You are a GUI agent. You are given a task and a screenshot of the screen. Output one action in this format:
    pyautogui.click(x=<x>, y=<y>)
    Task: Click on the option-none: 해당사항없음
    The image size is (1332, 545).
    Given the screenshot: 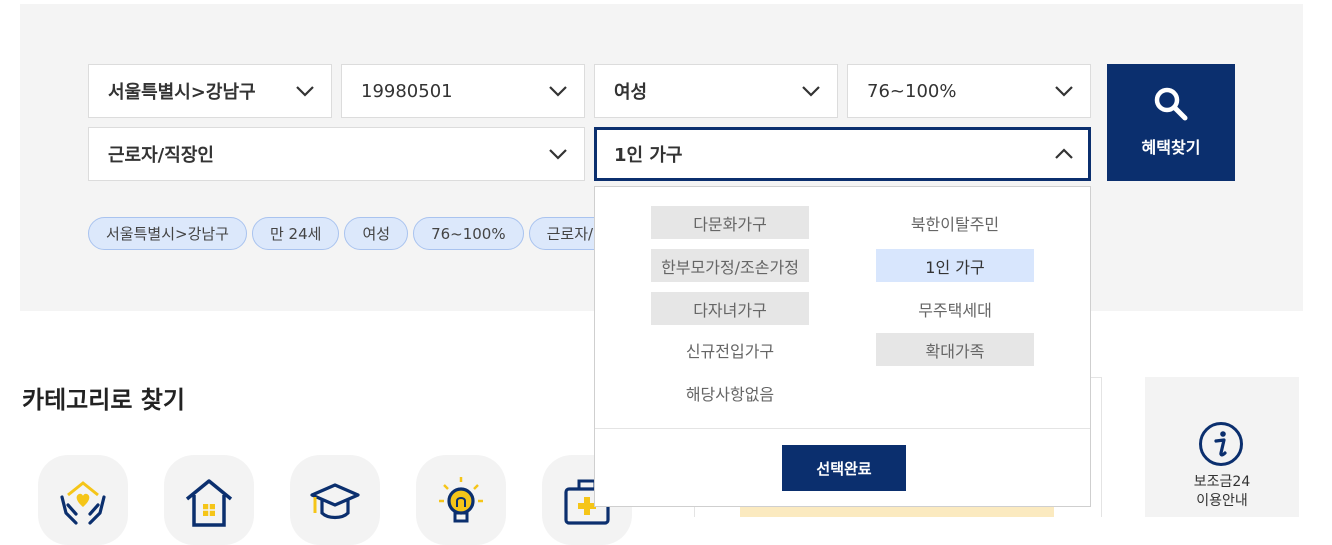 What is the action you would take?
    pyautogui.click(x=730, y=392)
    